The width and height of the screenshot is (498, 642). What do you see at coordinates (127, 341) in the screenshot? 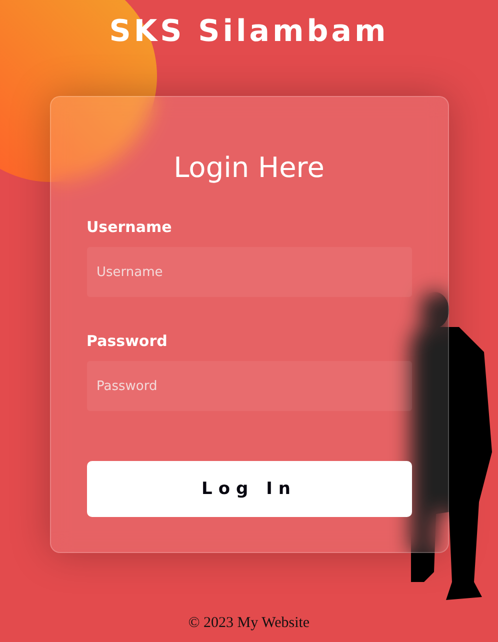
I see `field-label: Password` at bounding box center [127, 341].